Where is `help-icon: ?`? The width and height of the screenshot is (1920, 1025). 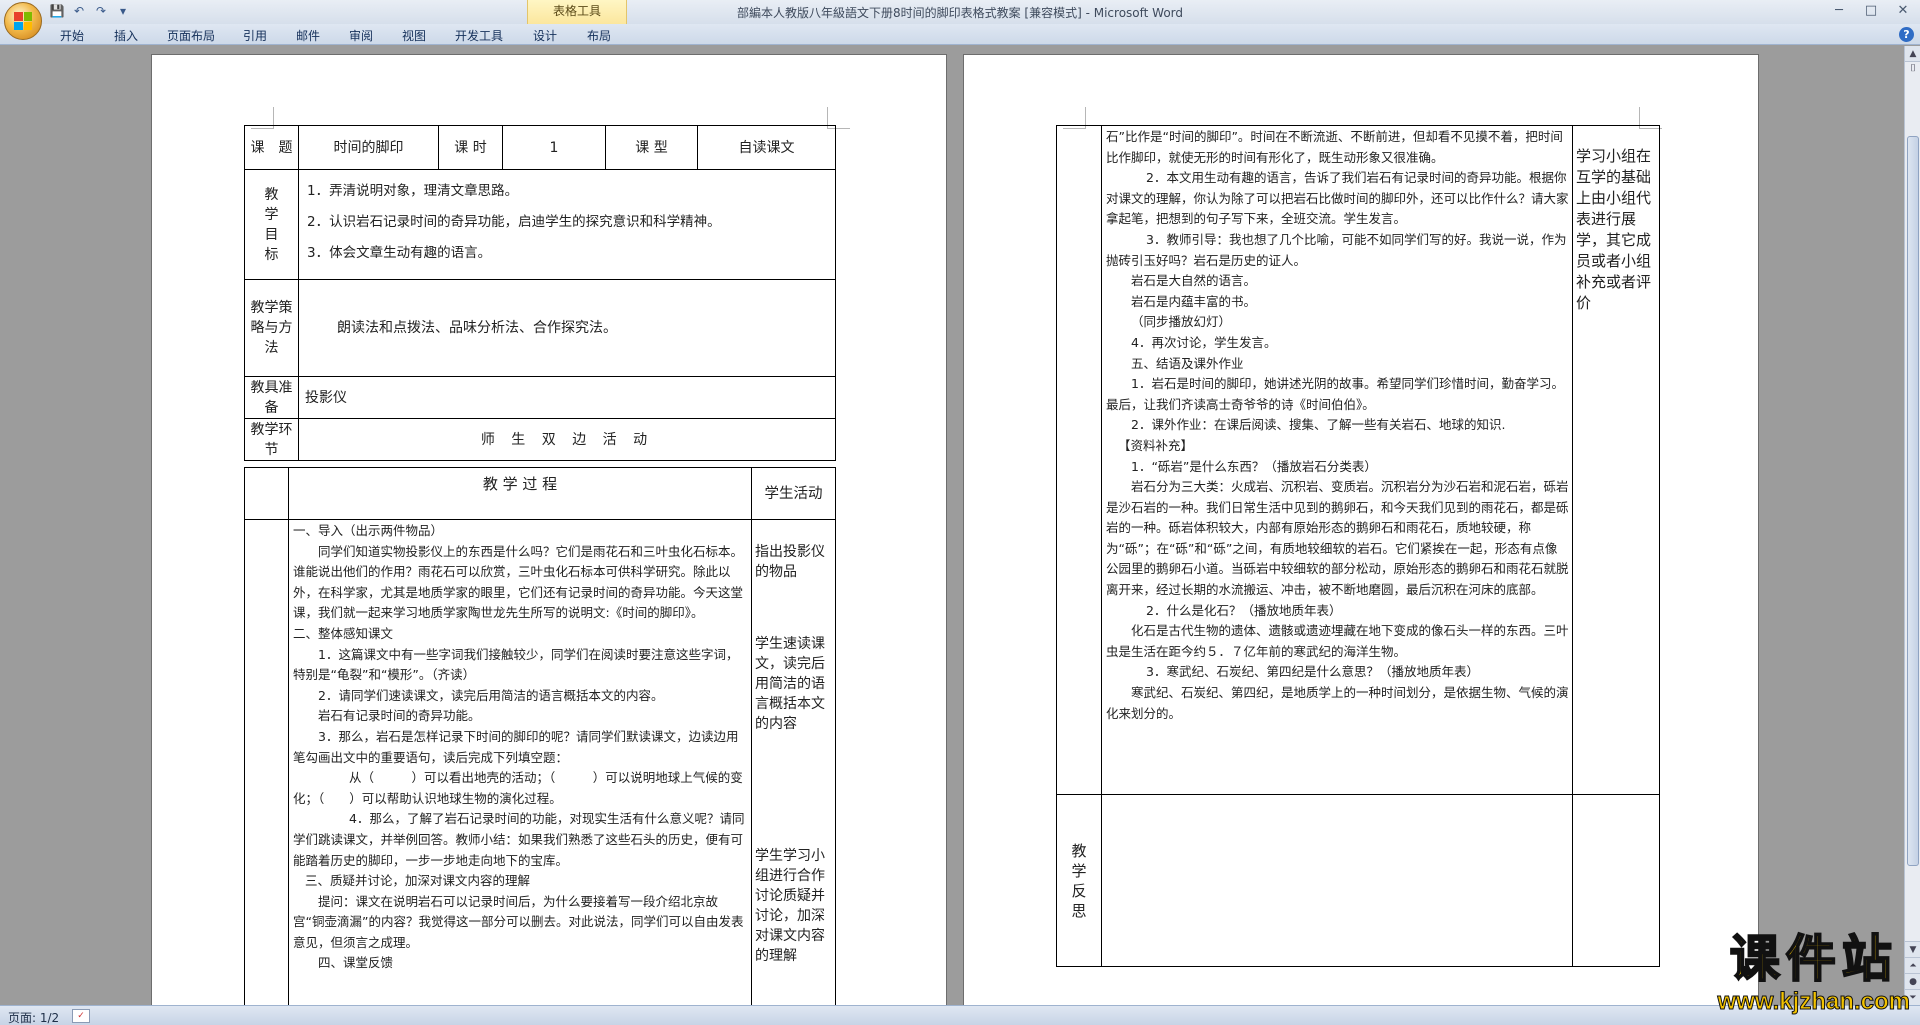 help-icon: ? is located at coordinates (1906, 34).